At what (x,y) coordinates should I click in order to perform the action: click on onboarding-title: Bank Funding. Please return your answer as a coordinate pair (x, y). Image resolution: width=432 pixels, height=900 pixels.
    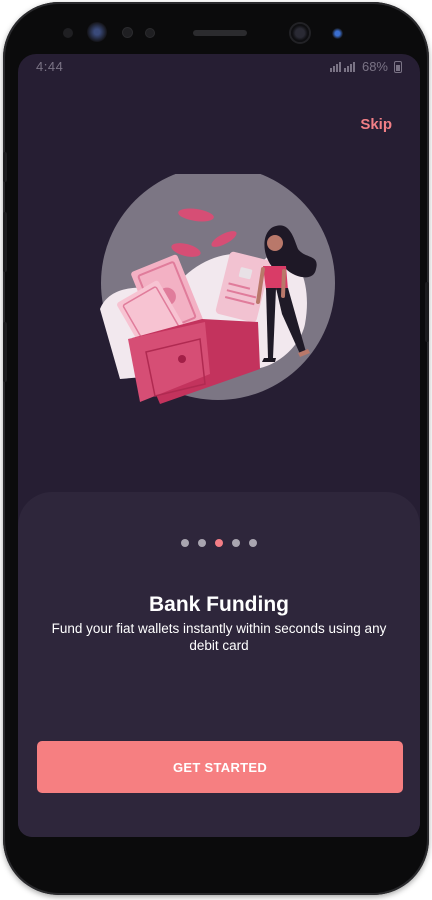
    Looking at the image, I should click on (219, 604).